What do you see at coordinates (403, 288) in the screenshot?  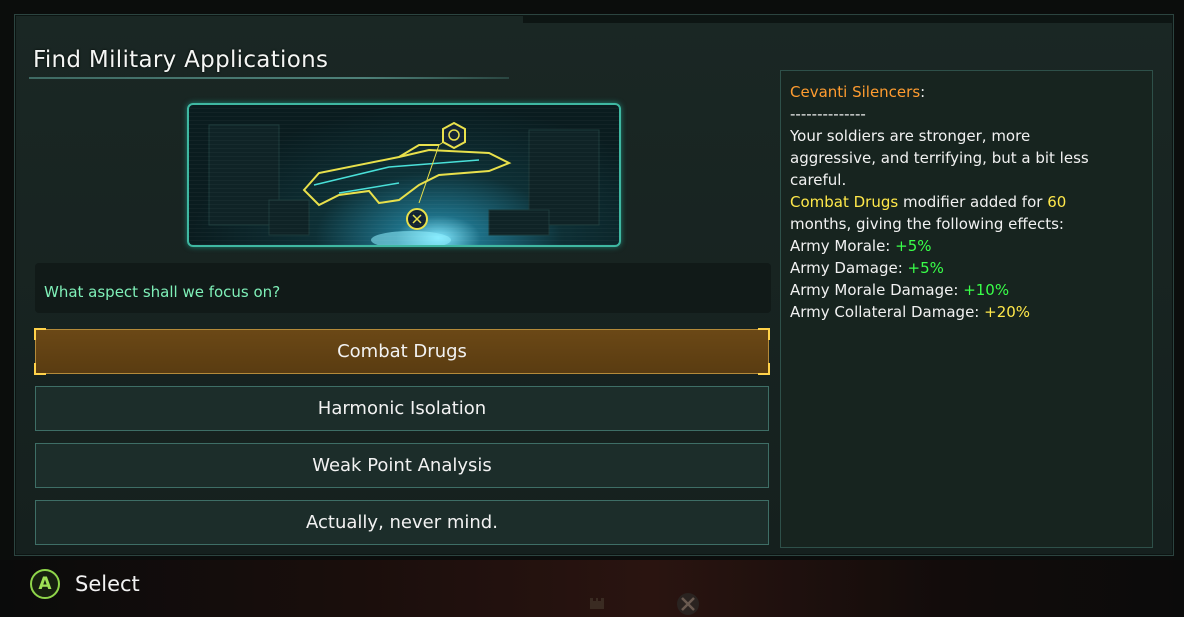 I see `question-box: What aspect shall we focus on?` at bounding box center [403, 288].